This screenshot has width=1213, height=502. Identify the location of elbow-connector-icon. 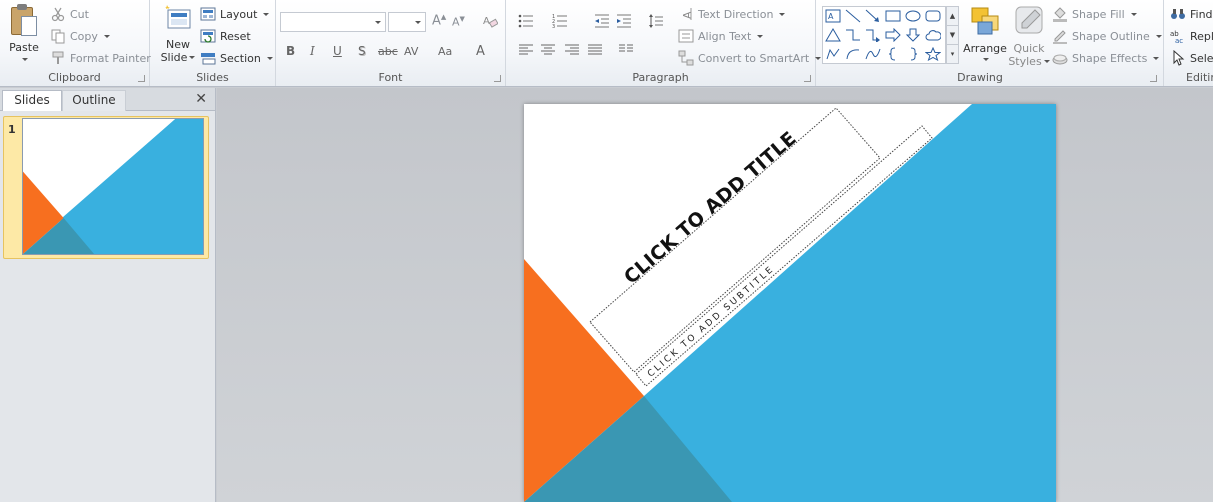
(853, 35).